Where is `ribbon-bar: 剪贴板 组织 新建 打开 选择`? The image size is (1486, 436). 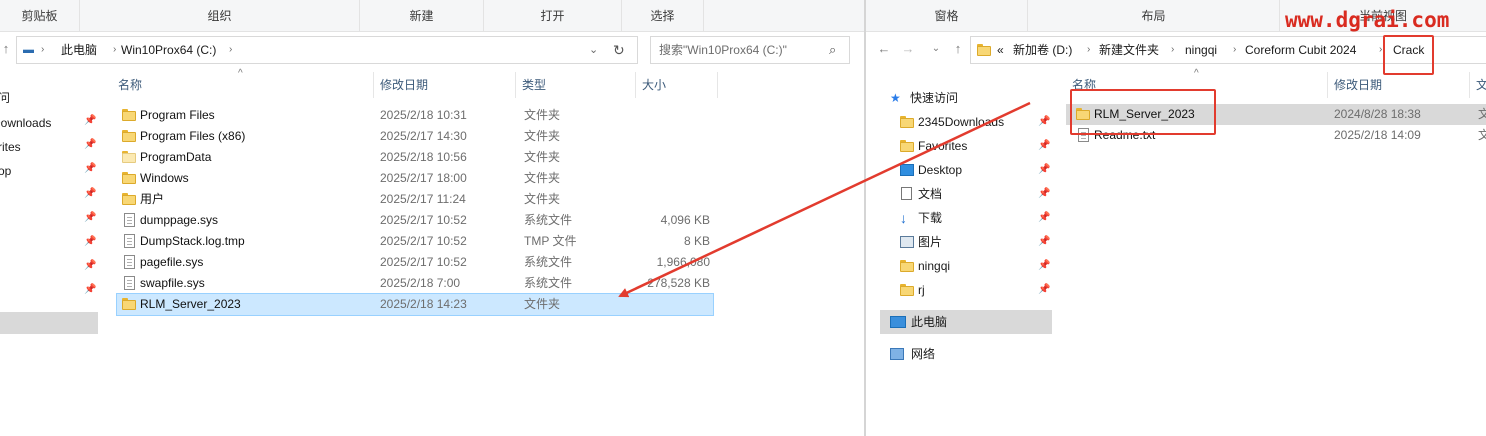
ribbon-bar: 剪贴板 组织 新建 打开 选择 is located at coordinates (432, 16).